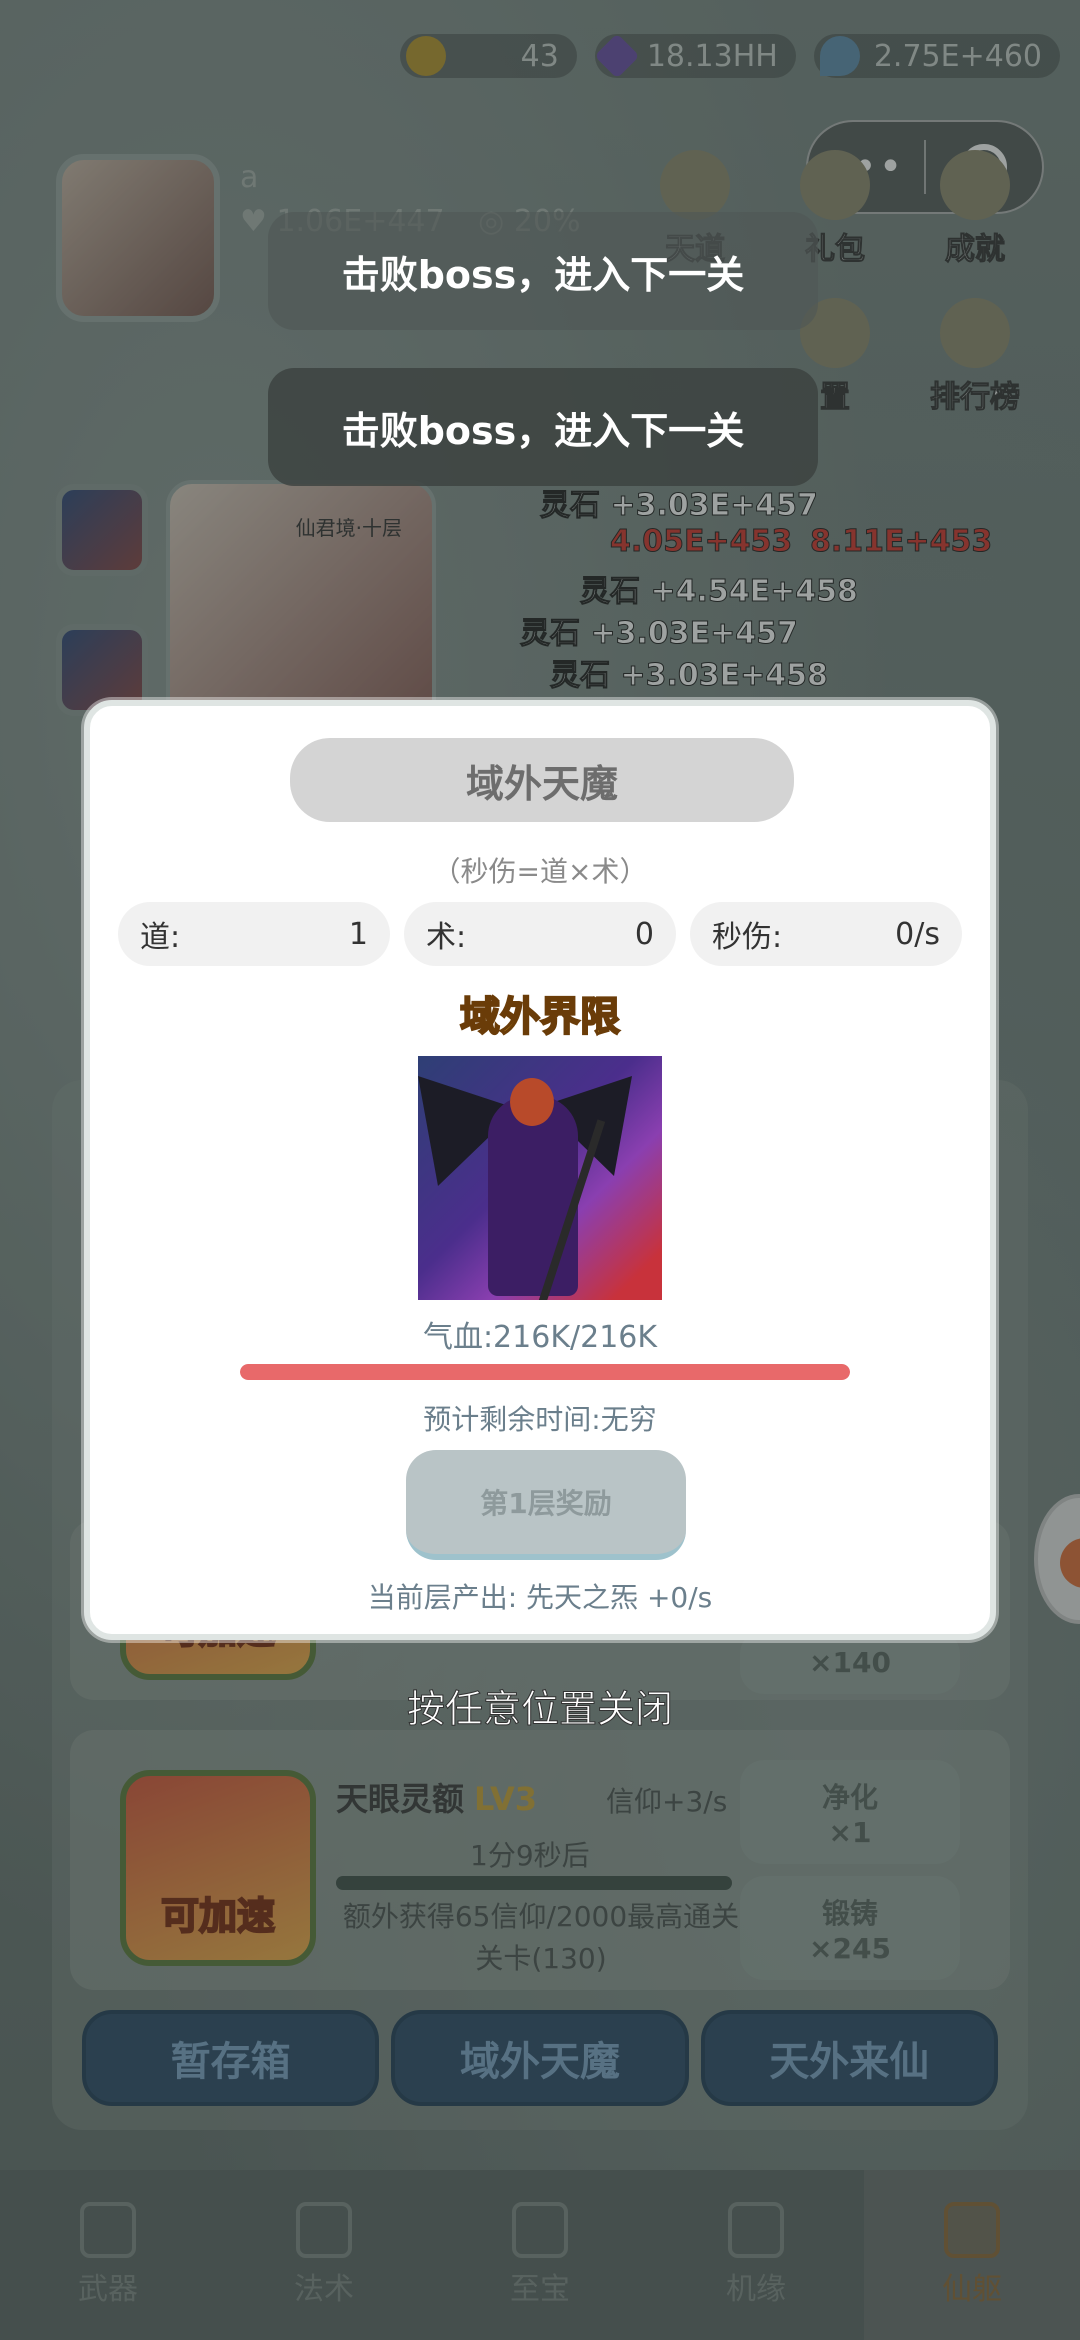 The height and width of the screenshot is (2340, 1080). I want to click on dps-formula: （秒伤=道×术）, so click(540, 871).